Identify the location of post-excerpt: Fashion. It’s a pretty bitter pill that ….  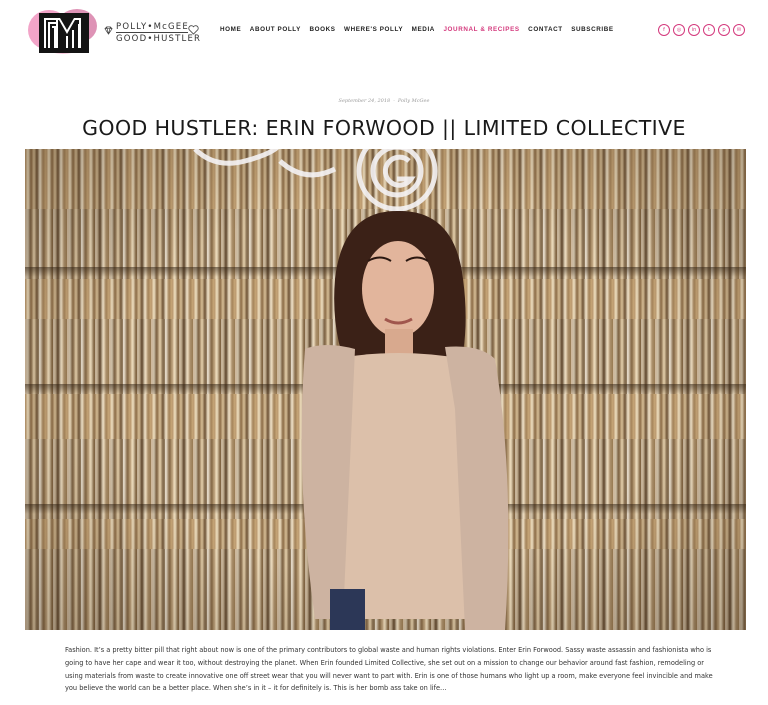
(389, 669).